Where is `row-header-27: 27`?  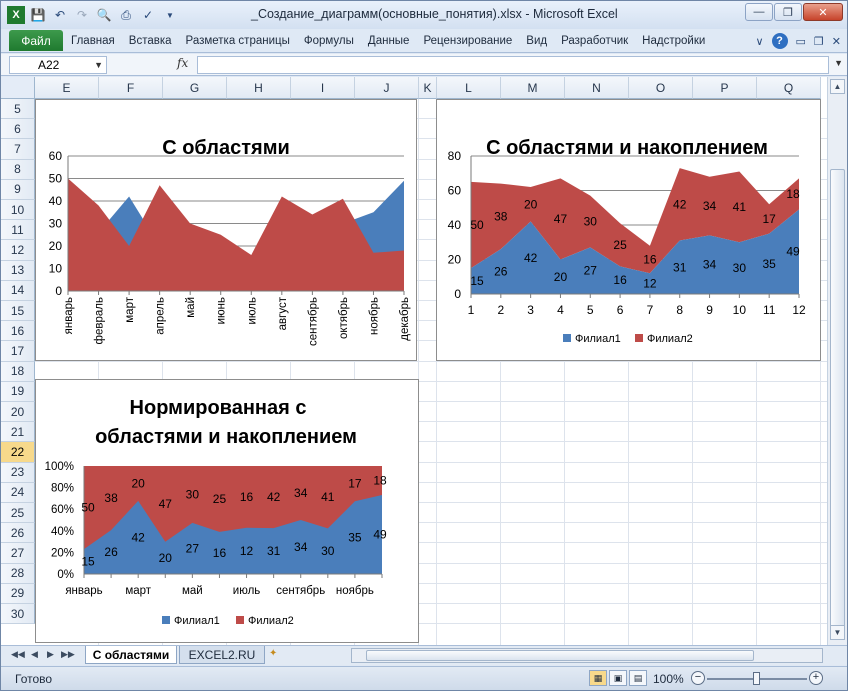
row-header-27: 27 is located at coordinates (18, 553).